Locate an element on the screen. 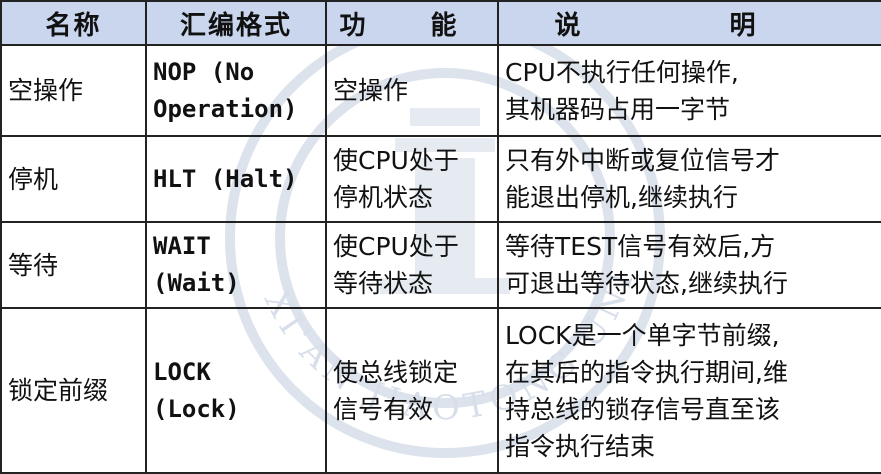 The height and width of the screenshot is (474, 881). function-line: 空操作 is located at coordinates (371, 91).